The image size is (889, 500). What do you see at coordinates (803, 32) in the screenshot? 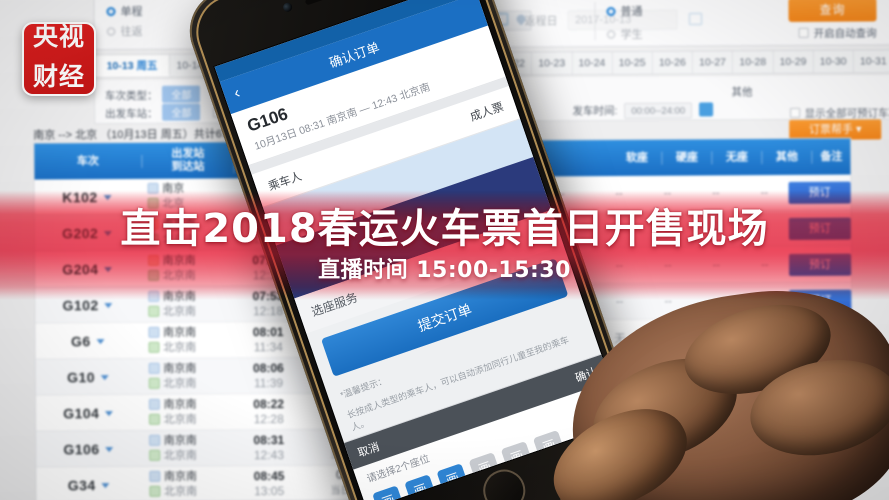
I see `checkbox-icon` at bounding box center [803, 32].